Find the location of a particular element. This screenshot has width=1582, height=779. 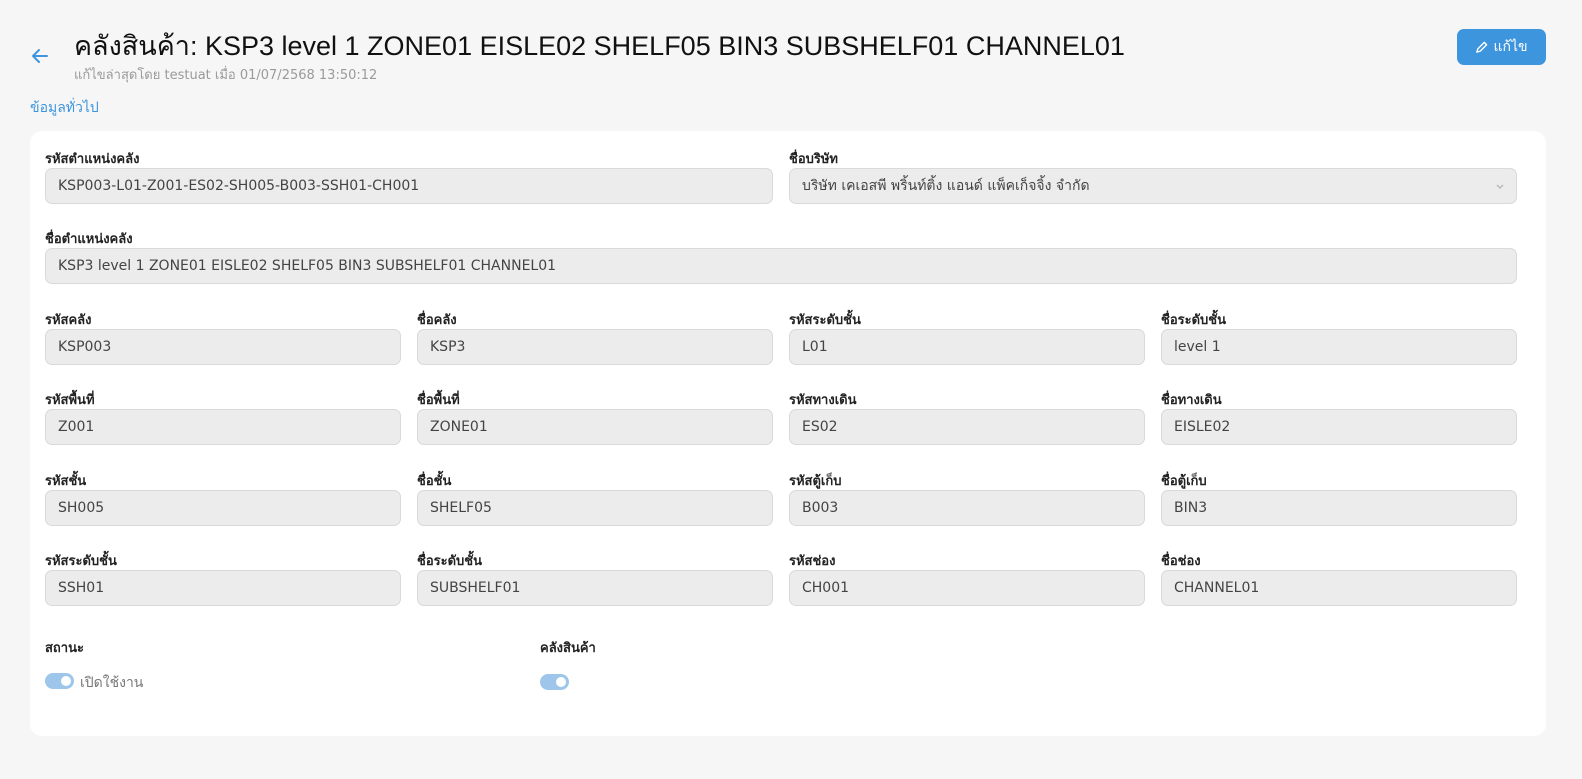

level-code-field: รหัสระดับชั้น L01 is located at coordinates (967, 340).